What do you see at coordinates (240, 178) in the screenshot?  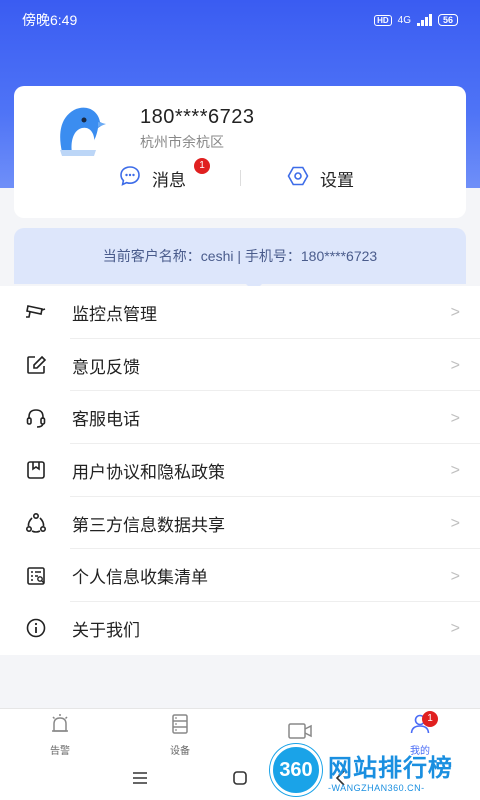 I see `quick-divider` at bounding box center [240, 178].